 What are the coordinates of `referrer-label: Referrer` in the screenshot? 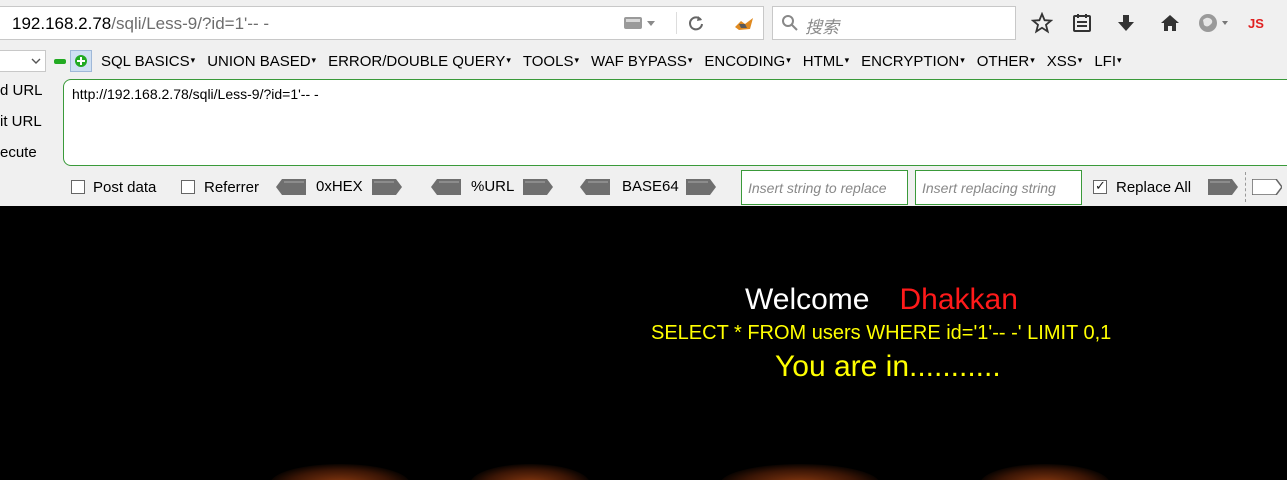 It's located at (232, 187).